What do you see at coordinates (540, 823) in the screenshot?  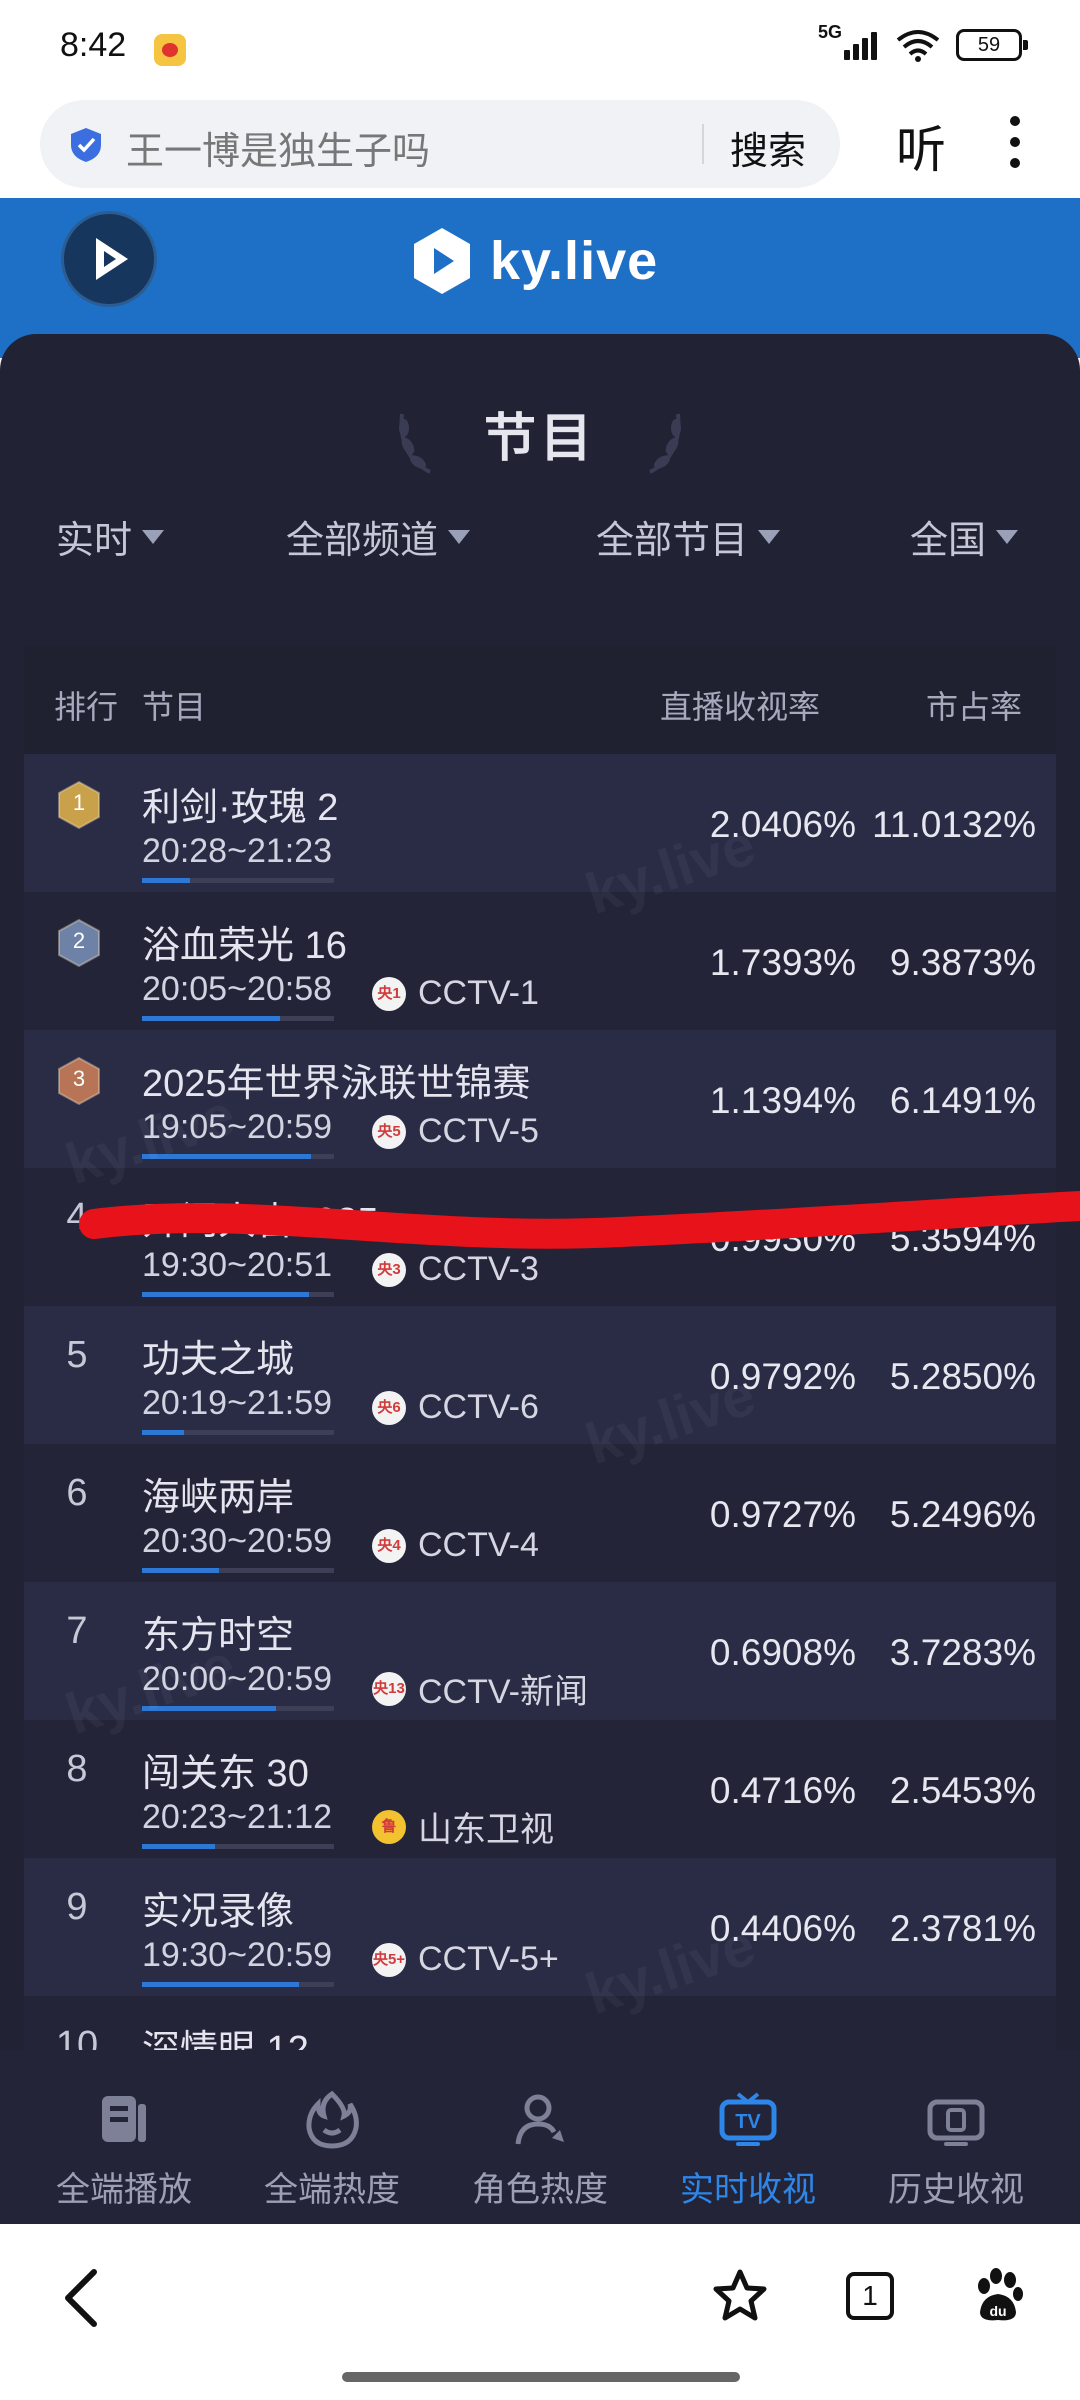 I see `table-row: 1 利剑·玫瑰 2 20:28~21:23 2.0406% 11.0132%` at bounding box center [540, 823].